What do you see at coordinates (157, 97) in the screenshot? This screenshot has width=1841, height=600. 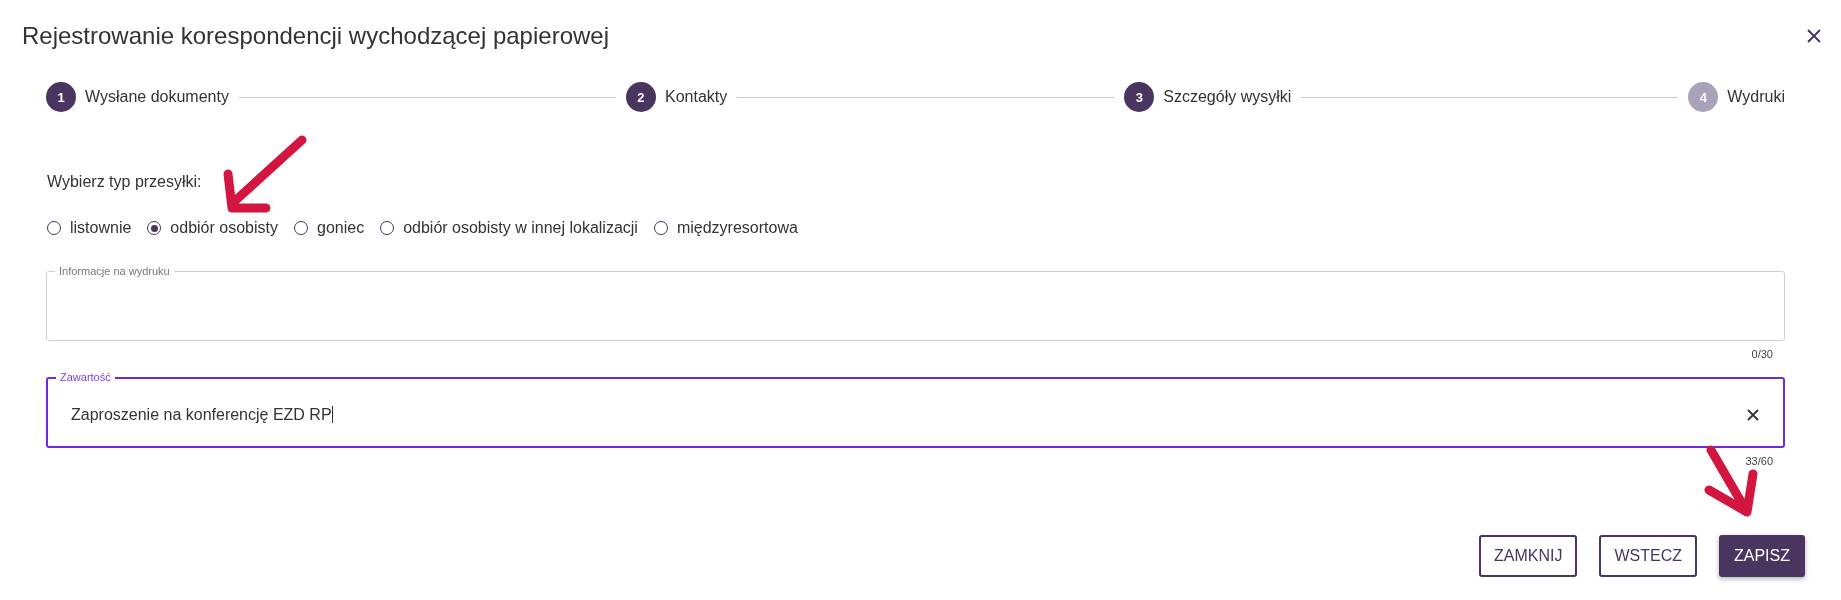 I see `step-label: Wysłane dokumenty` at bounding box center [157, 97].